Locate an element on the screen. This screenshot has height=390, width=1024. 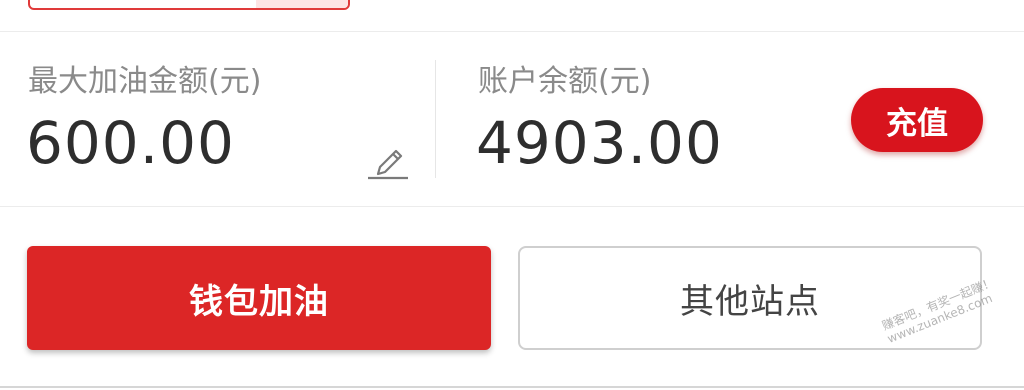
top-segmented-control is located at coordinates (189, 5).